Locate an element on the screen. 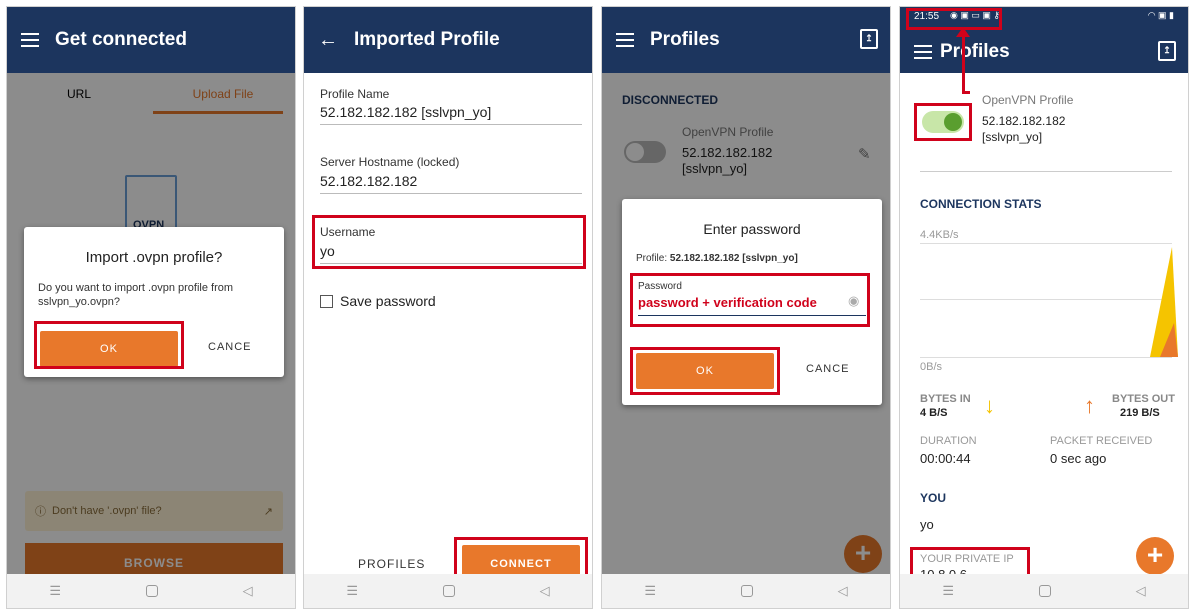  bytes-in-label: BYTES IN is located at coordinates (945, 399).